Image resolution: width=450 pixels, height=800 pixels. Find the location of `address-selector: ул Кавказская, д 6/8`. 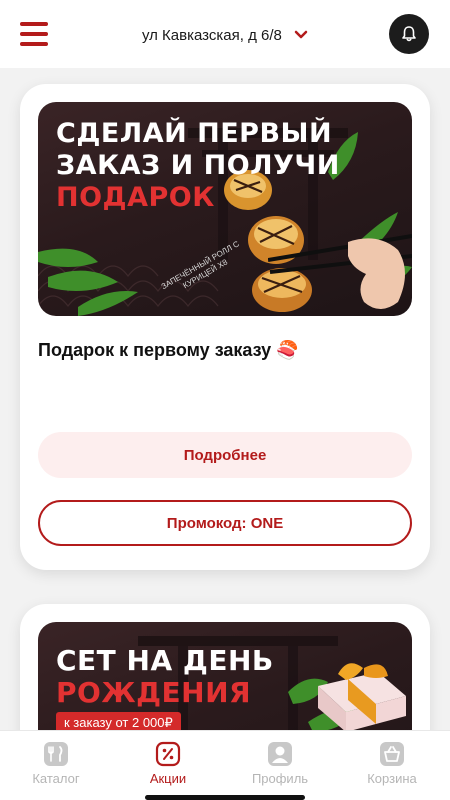

address-selector: ул Кавказская, д 6/8 is located at coordinates (225, 35).